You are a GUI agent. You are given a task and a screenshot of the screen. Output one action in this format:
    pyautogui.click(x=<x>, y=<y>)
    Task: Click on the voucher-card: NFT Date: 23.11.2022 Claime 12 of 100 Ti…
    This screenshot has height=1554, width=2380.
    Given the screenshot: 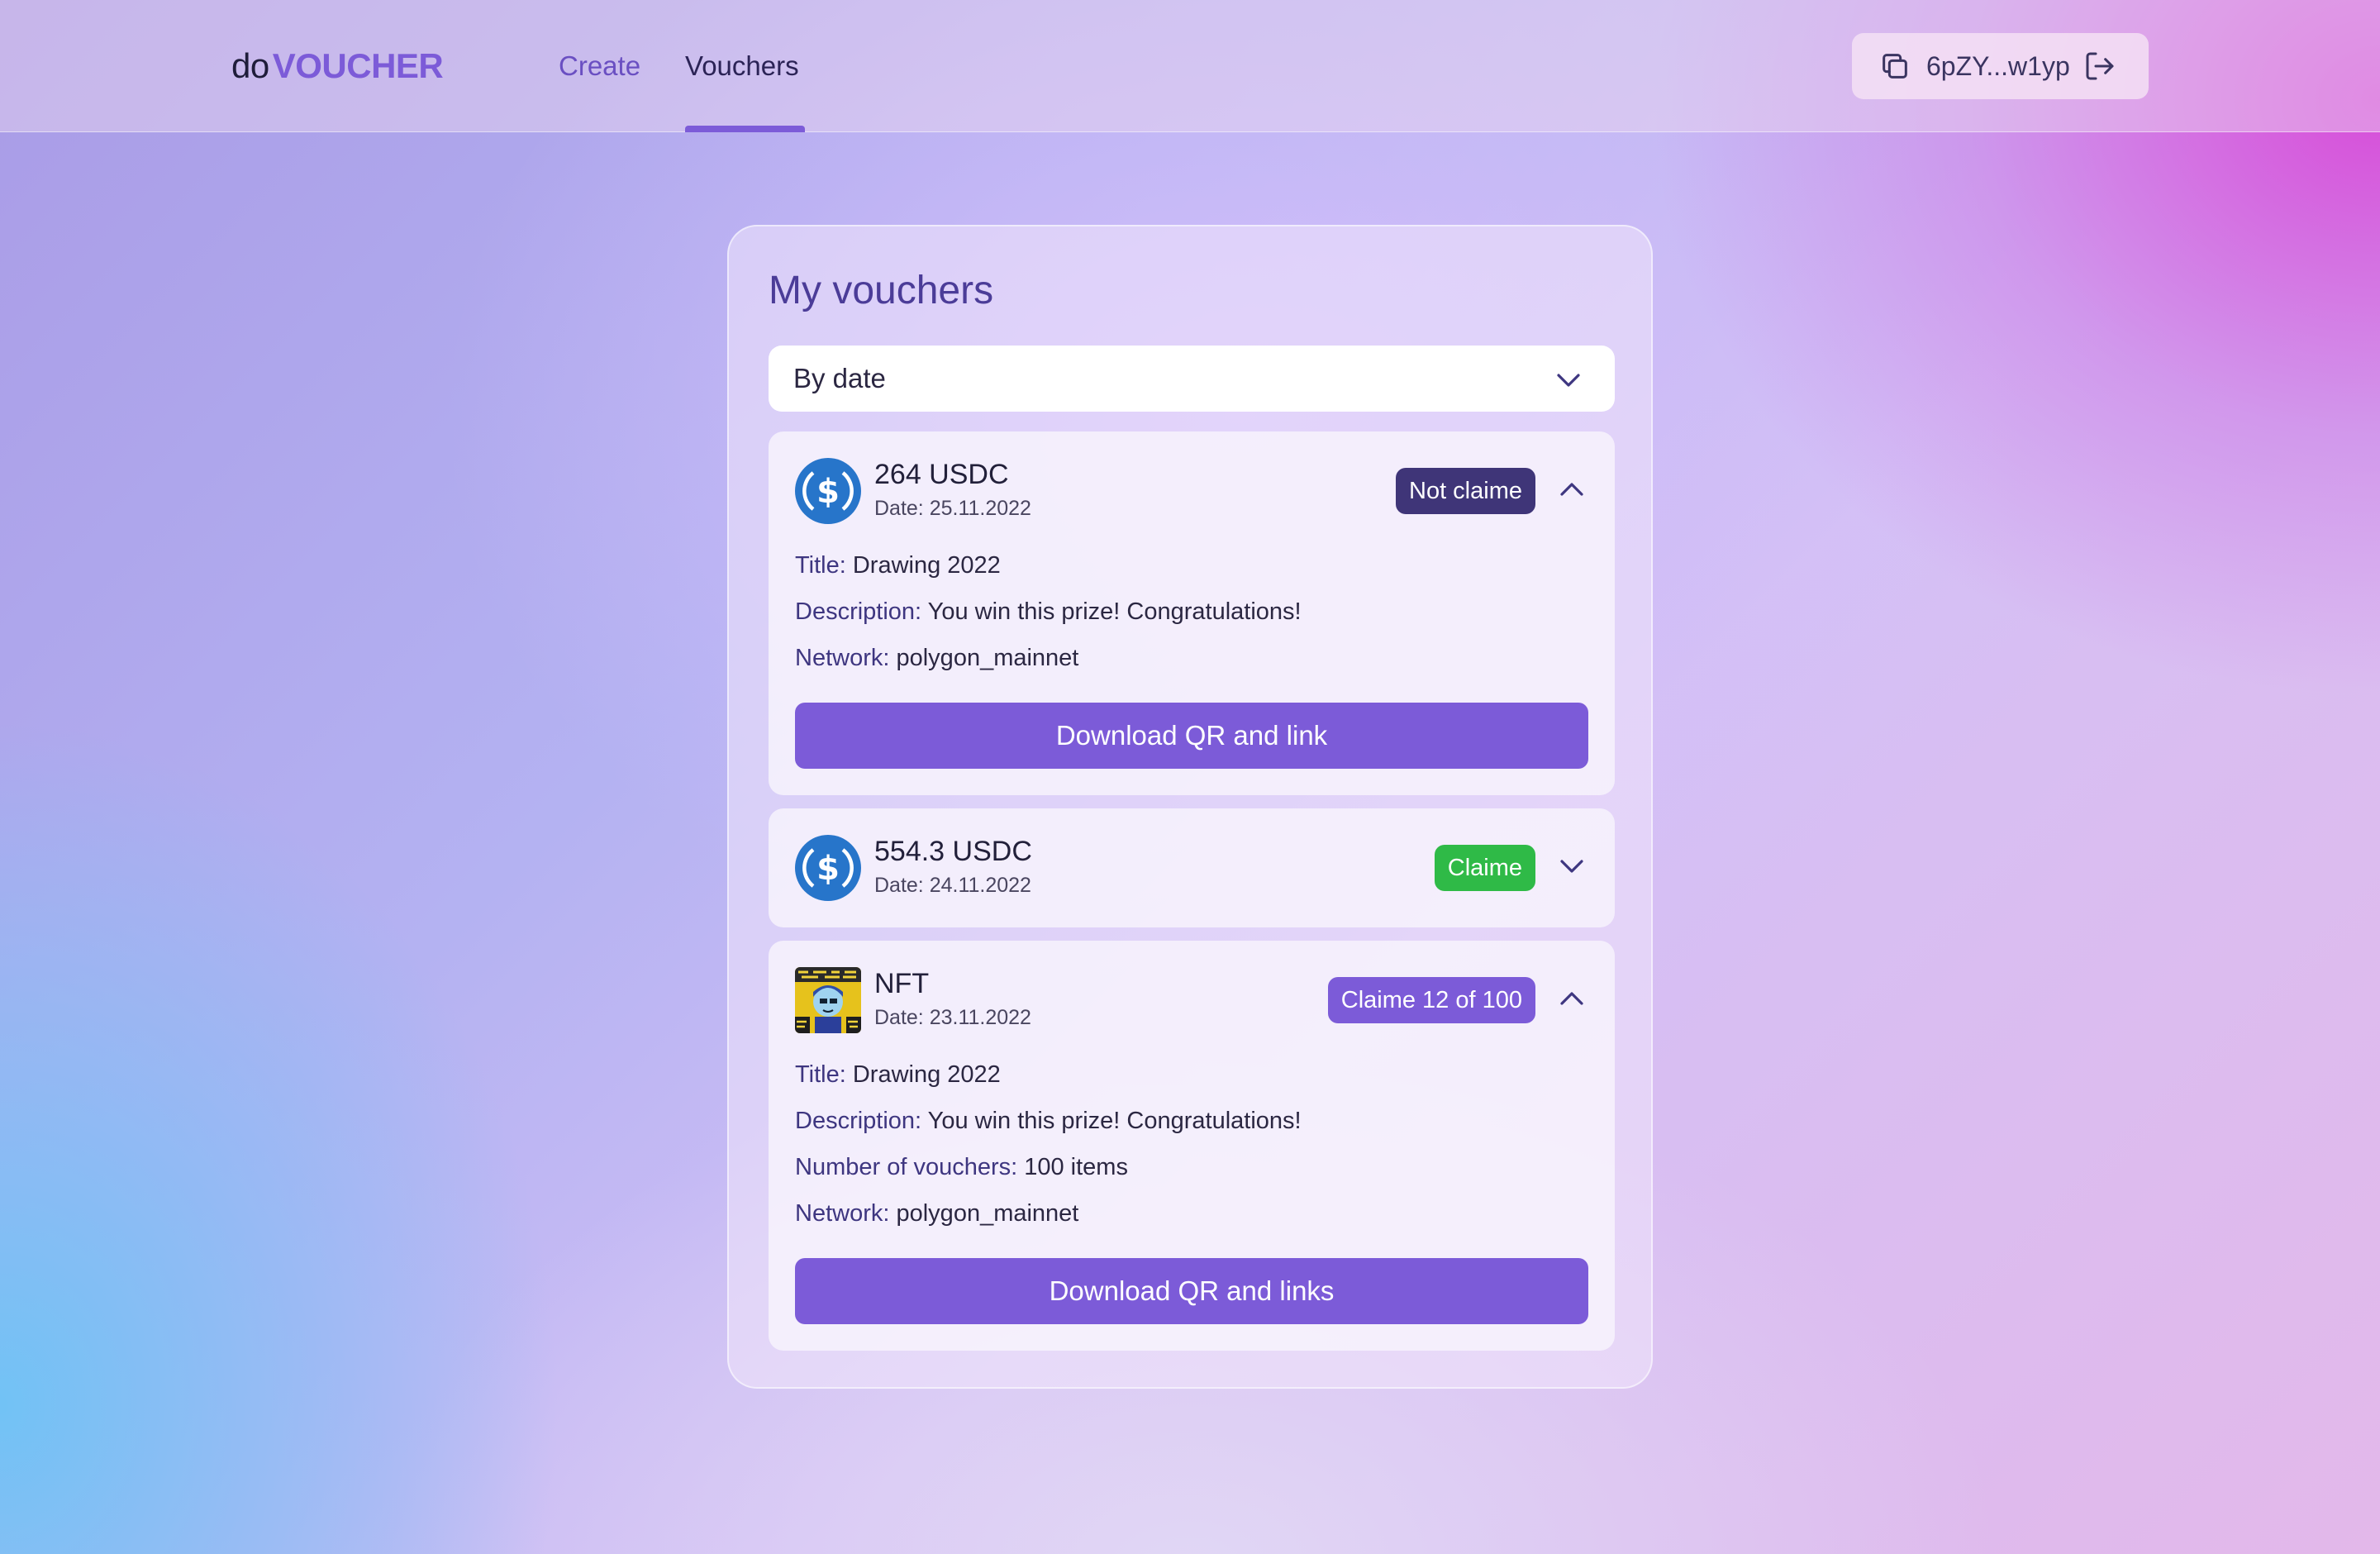 What is the action you would take?
    pyautogui.click(x=1192, y=1146)
    